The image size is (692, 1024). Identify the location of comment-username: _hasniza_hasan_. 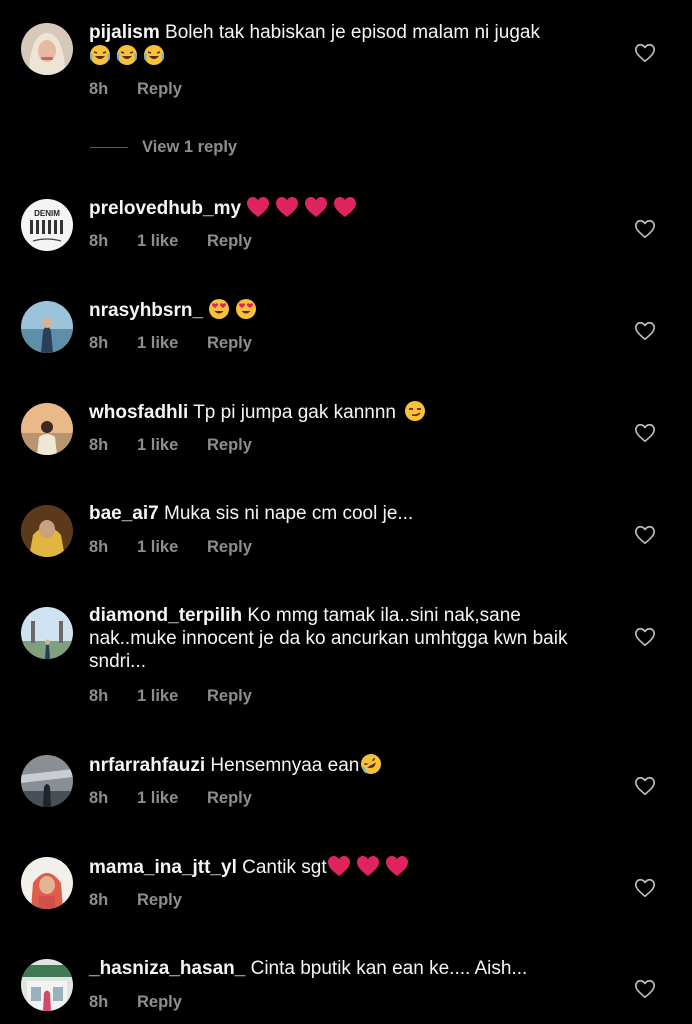
(167, 968).